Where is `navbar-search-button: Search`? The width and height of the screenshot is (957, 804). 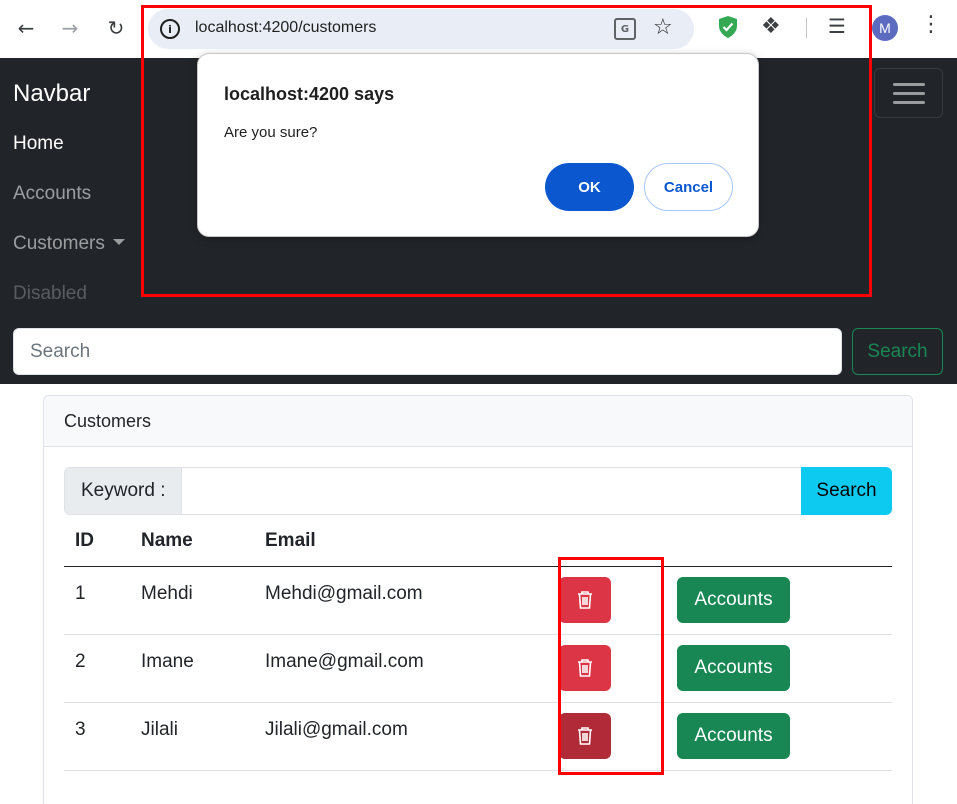
navbar-search-button: Search is located at coordinates (897, 351).